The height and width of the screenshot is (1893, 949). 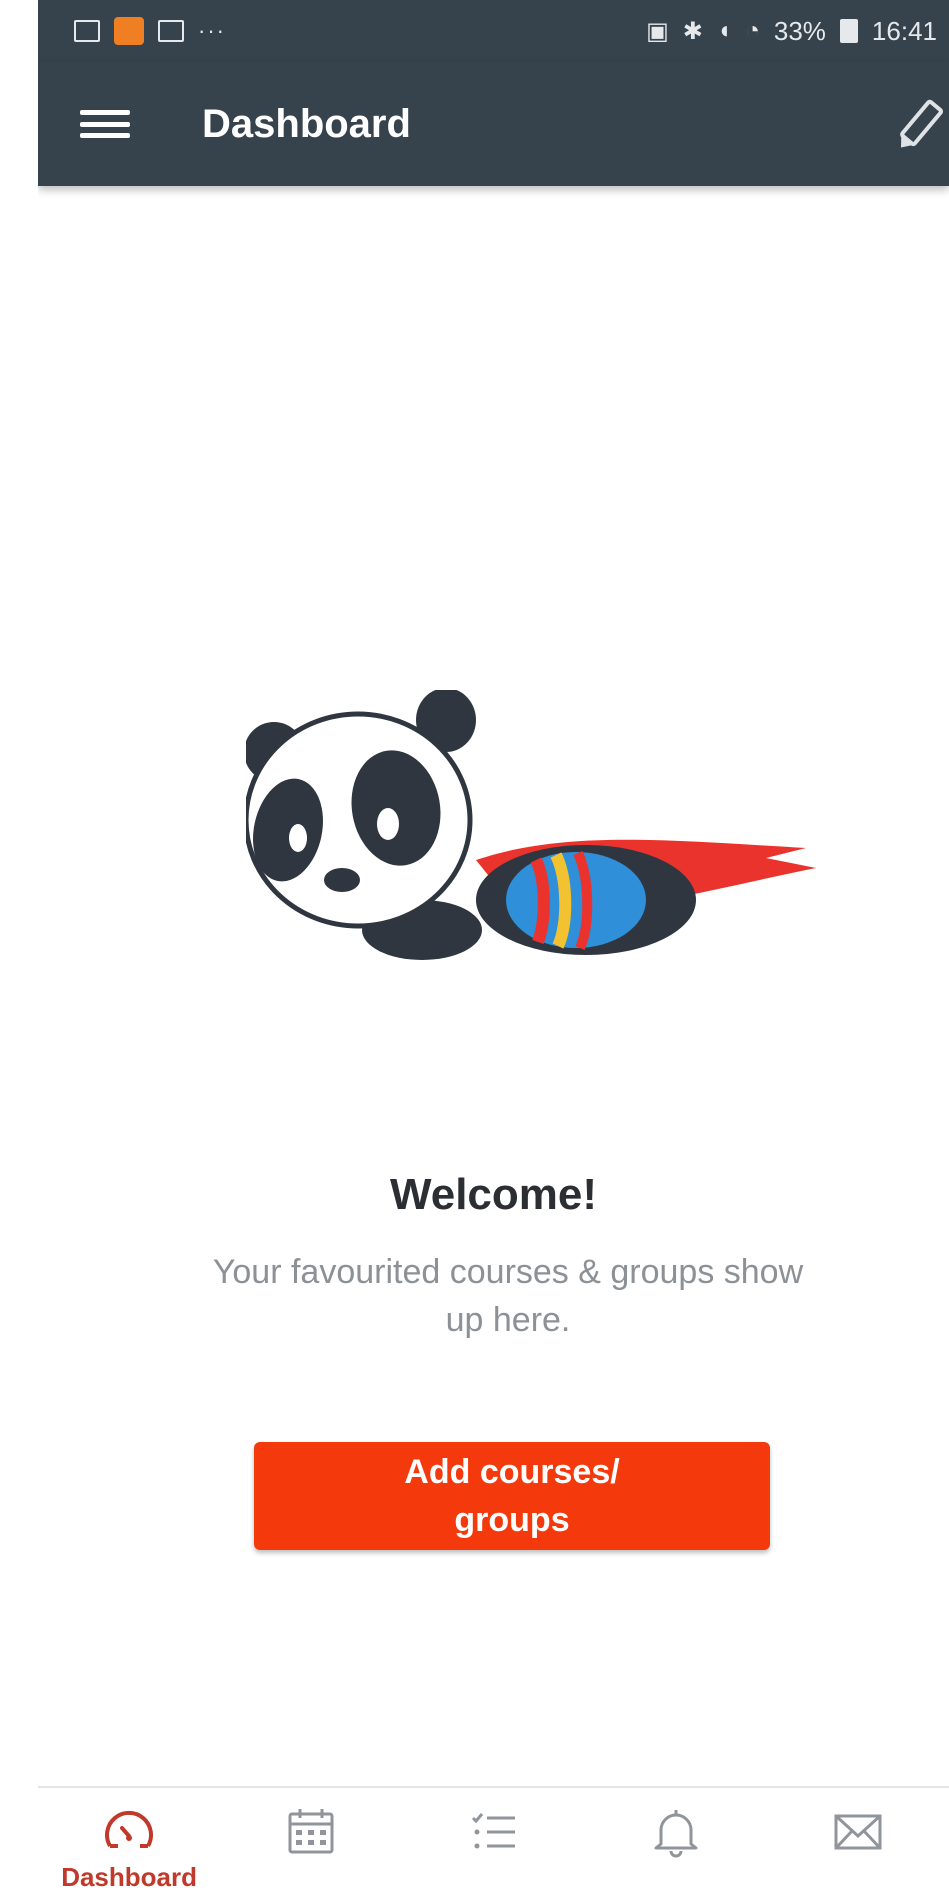 I want to click on status-system: ▣ ✱ ◖ ◔ 33% 16:41, so click(x=791, y=31).